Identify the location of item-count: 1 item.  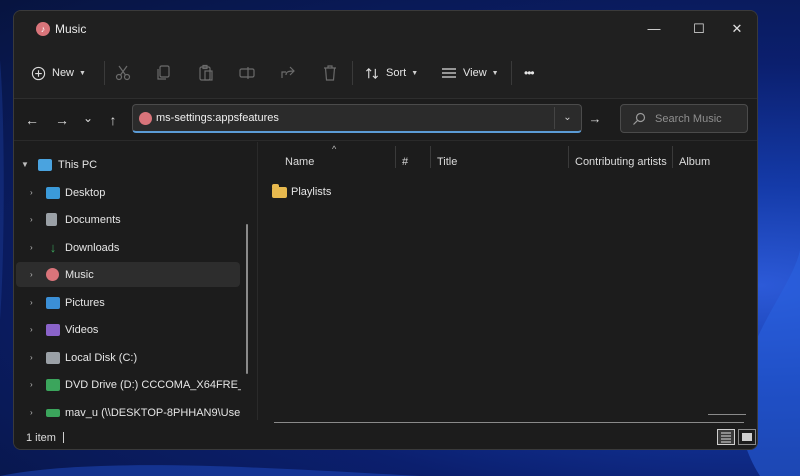
(41, 438).